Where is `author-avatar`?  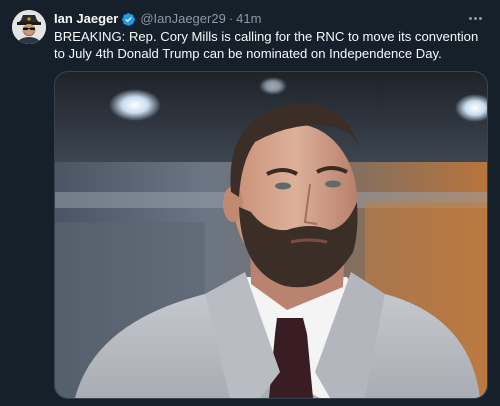 author-avatar is located at coordinates (29, 27).